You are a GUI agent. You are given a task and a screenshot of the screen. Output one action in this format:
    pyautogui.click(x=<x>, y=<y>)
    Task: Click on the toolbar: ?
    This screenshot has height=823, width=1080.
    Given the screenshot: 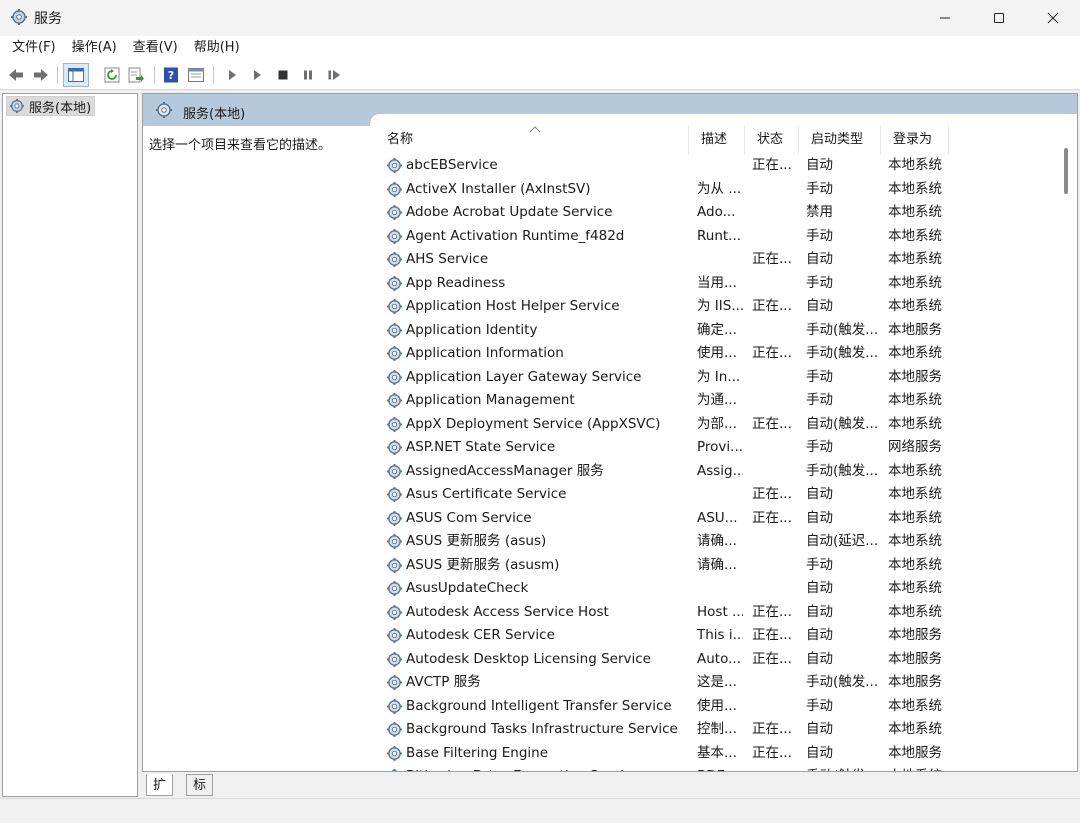 What is the action you would take?
    pyautogui.click(x=540, y=75)
    